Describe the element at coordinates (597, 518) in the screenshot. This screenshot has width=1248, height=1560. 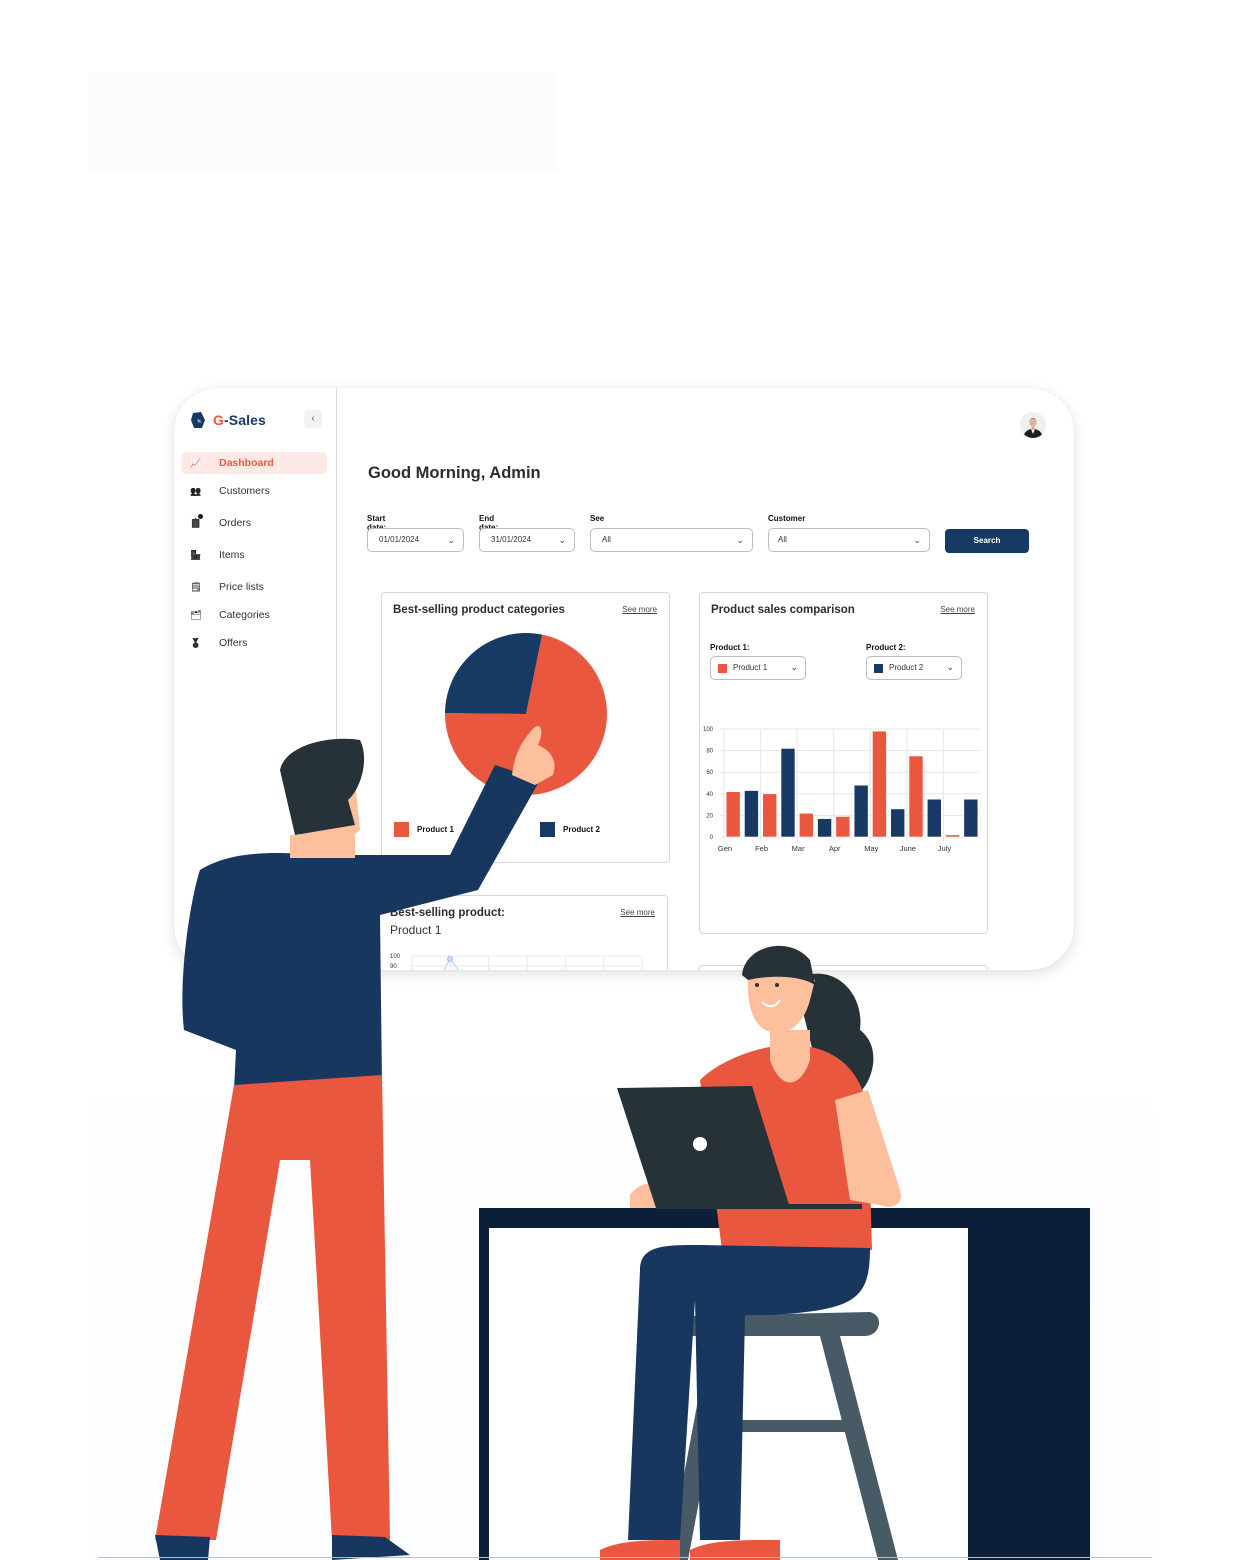
I see `see-label: See` at that location.